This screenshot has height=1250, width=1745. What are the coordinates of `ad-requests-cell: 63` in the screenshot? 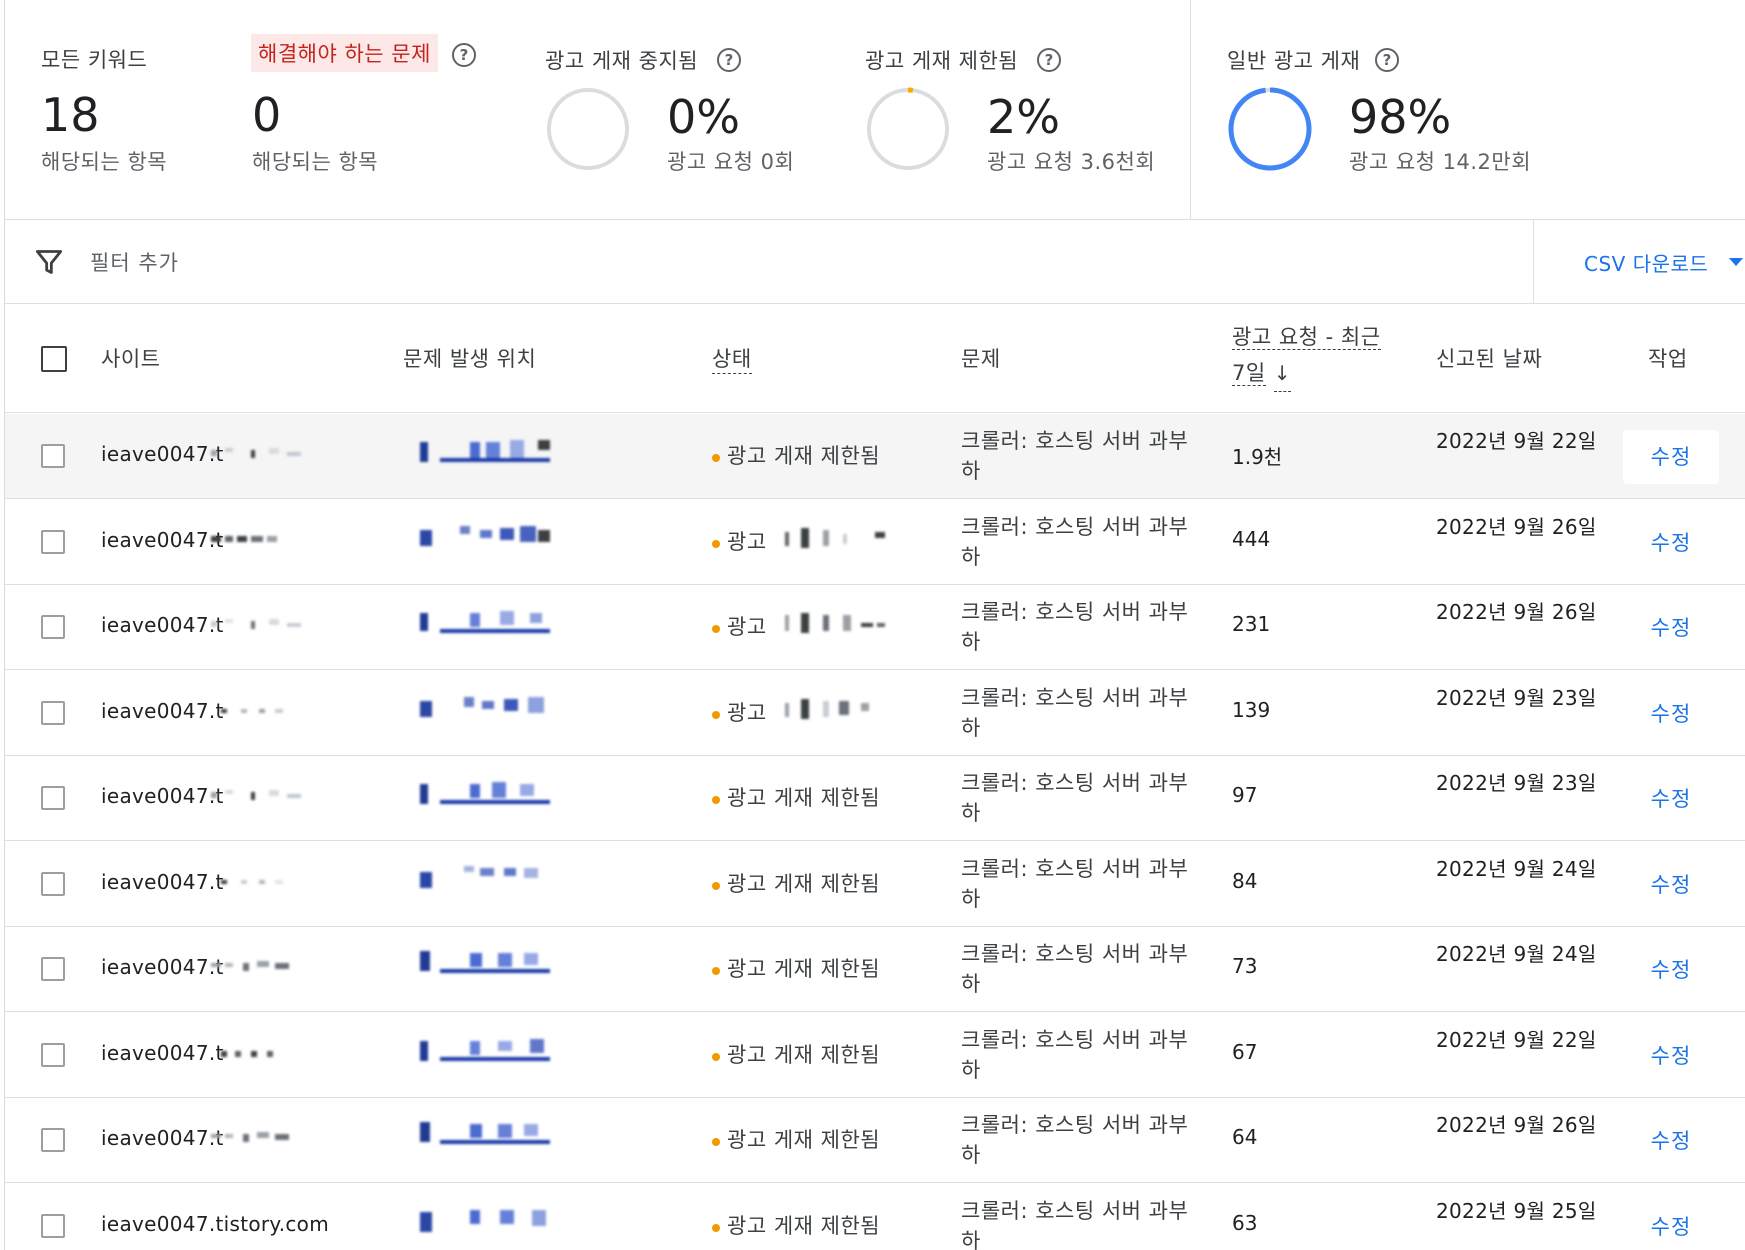 It's located at (1245, 1222).